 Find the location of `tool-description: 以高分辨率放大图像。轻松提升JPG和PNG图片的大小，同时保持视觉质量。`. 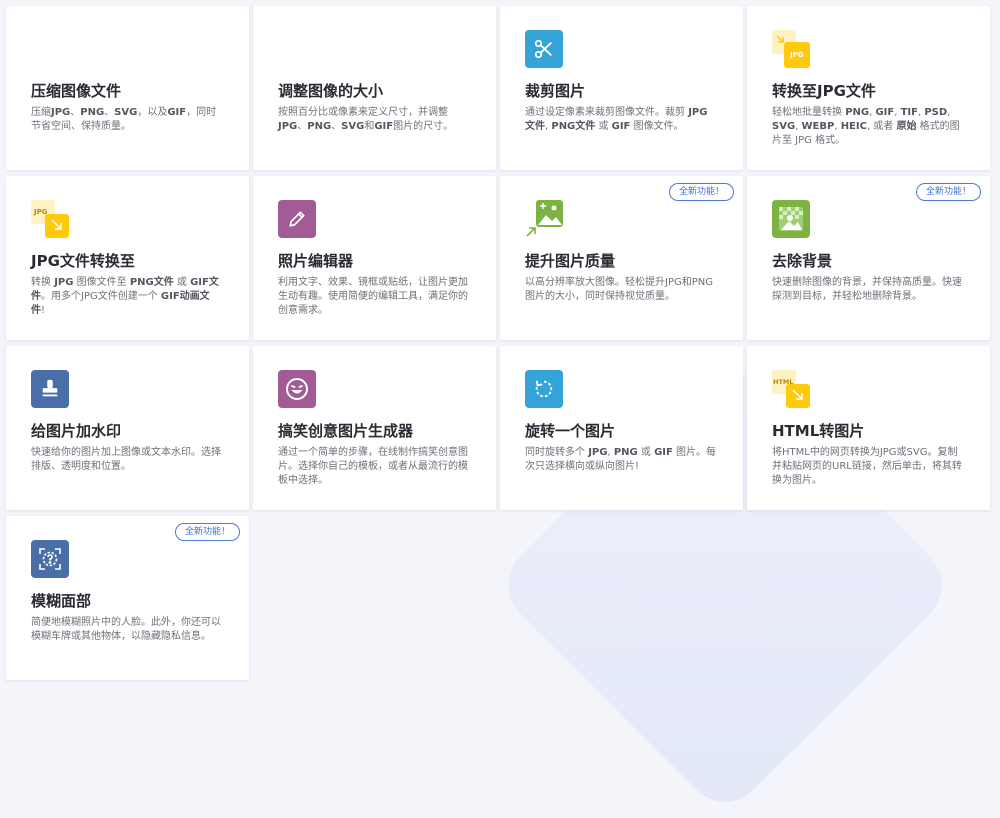

tool-description: 以高分辨率放大图像。轻松提升JPG和PNG图片的大小，同时保持视觉质量。 is located at coordinates (619, 289).